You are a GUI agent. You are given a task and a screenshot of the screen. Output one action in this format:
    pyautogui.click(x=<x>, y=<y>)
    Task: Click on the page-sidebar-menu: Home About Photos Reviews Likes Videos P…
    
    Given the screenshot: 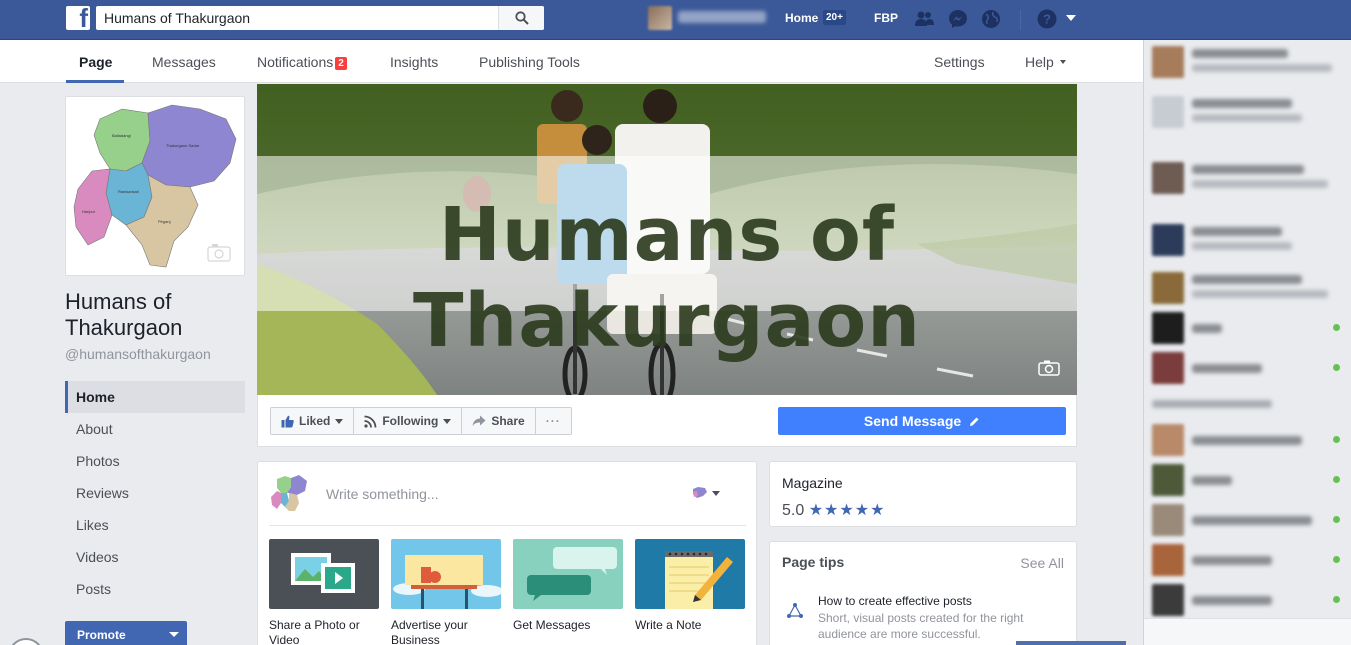 What is the action you would take?
    pyautogui.click(x=155, y=493)
    